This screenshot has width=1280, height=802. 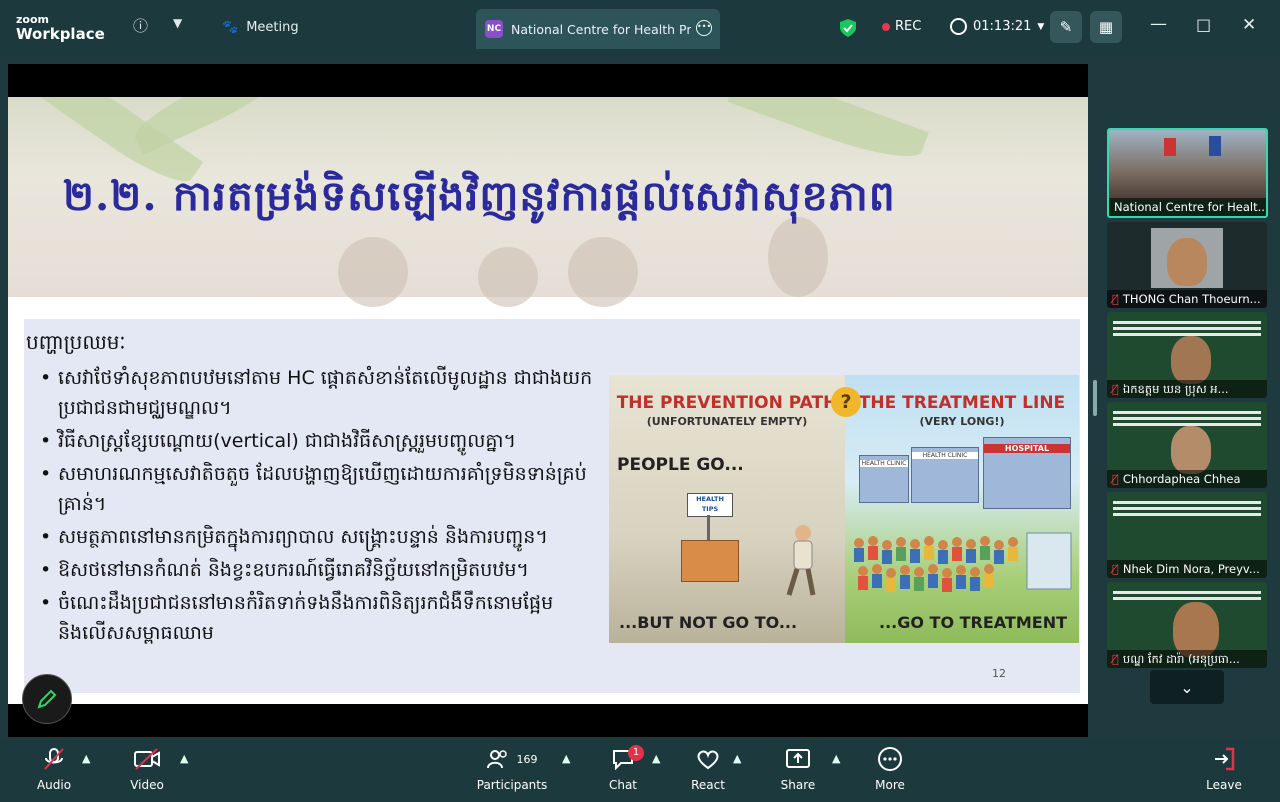 I want to click on react-options-caret: ▲, so click(x=737, y=758).